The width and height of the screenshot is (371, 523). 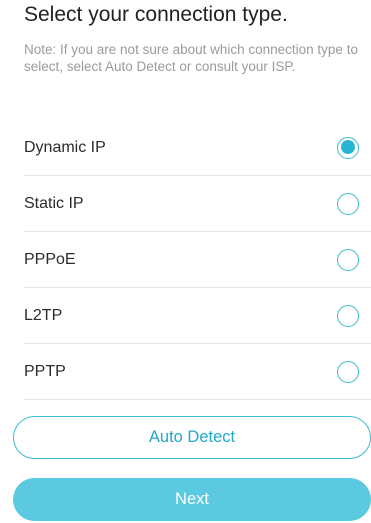 What do you see at coordinates (192, 437) in the screenshot?
I see `auto-detect-button: Auto Detect` at bounding box center [192, 437].